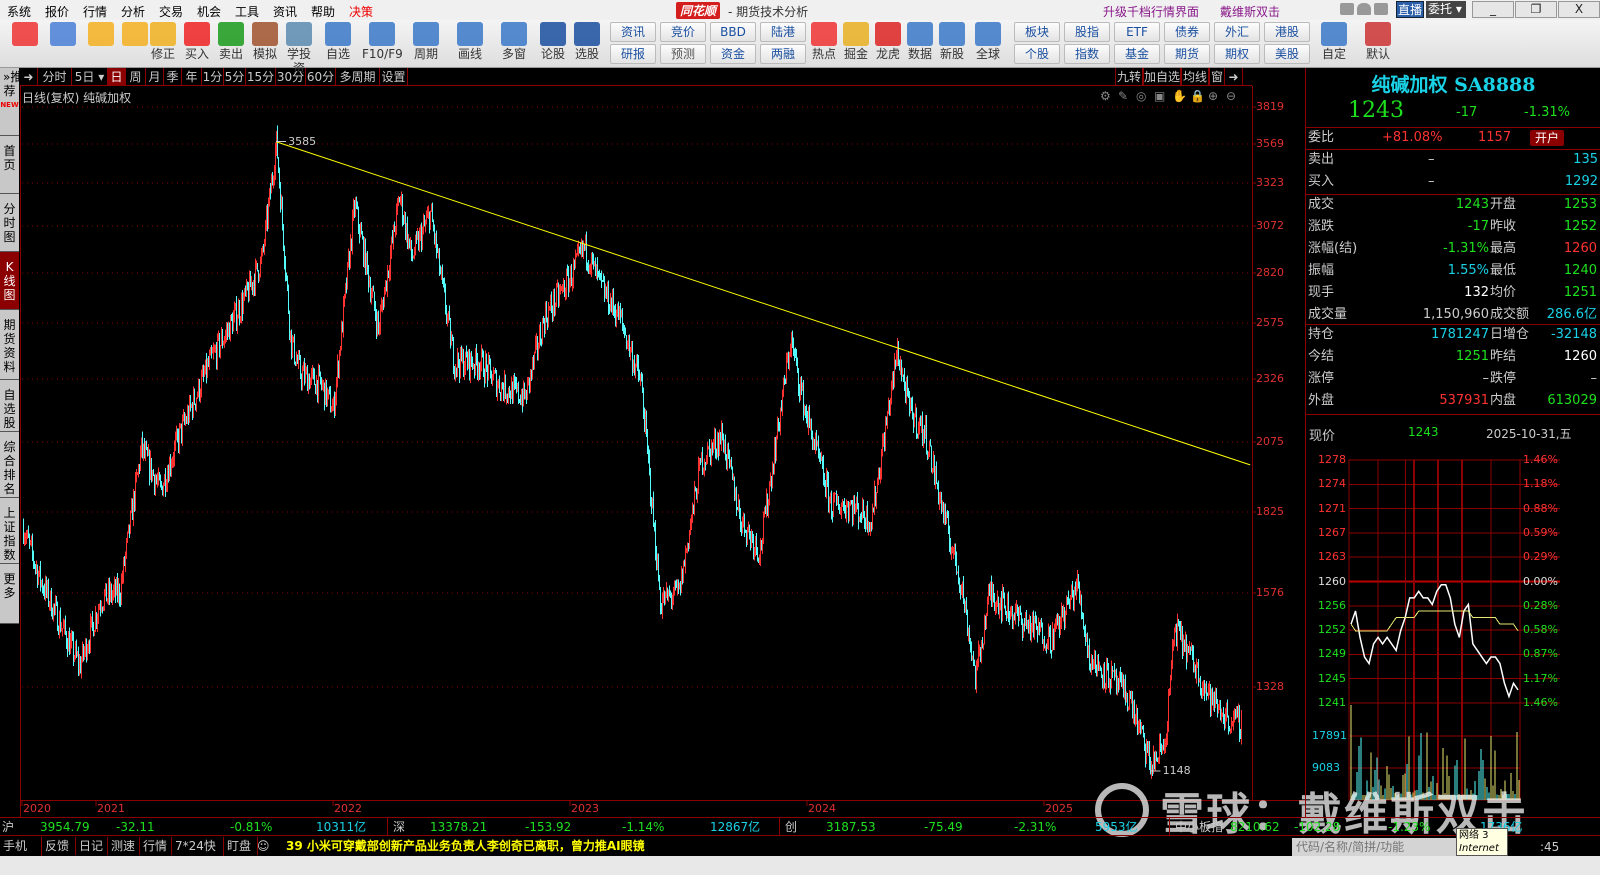 The width and height of the screenshot is (1600, 875). Describe the element at coordinates (1437, 138) in the screenshot. I see `weibi-row: 委比 +81.08% 1157` at that location.